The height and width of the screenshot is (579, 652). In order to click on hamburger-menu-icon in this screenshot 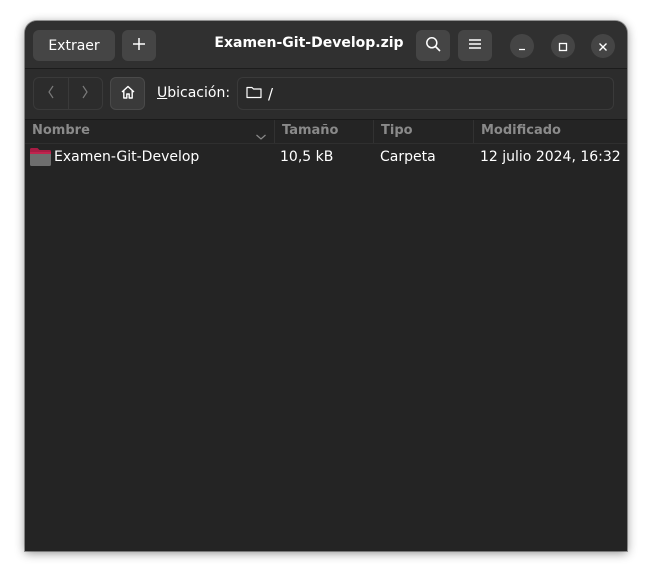, I will do `click(475, 46)`.